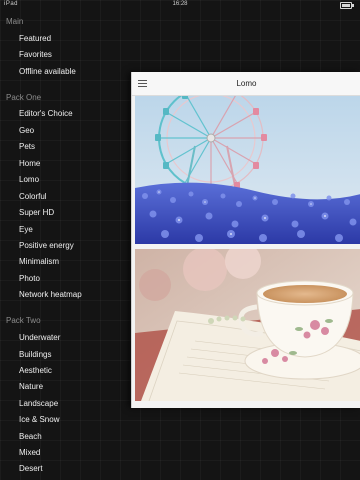 Image resolution: width=360 pixels, height=480 pixels. What do you see at coordinates (29, 163) in the screenshot?
I see `menu-item-home: Home` at bounding box center [29, 163].